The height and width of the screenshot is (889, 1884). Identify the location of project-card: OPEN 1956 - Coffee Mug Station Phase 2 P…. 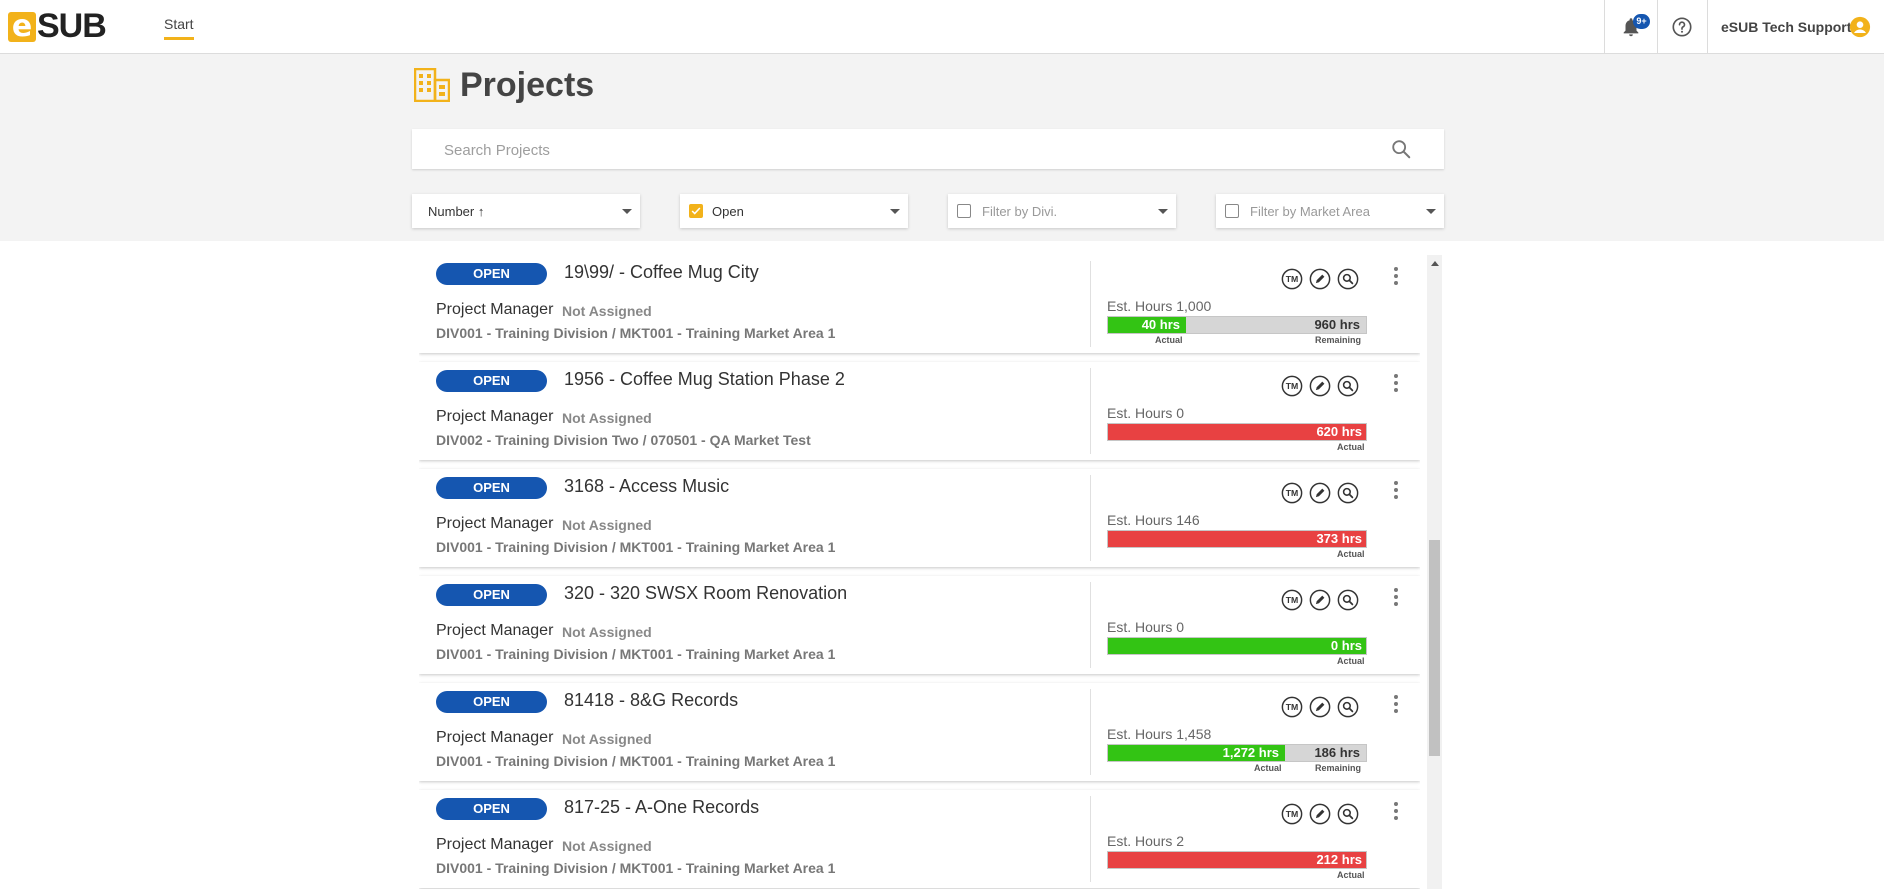
(919, 411).